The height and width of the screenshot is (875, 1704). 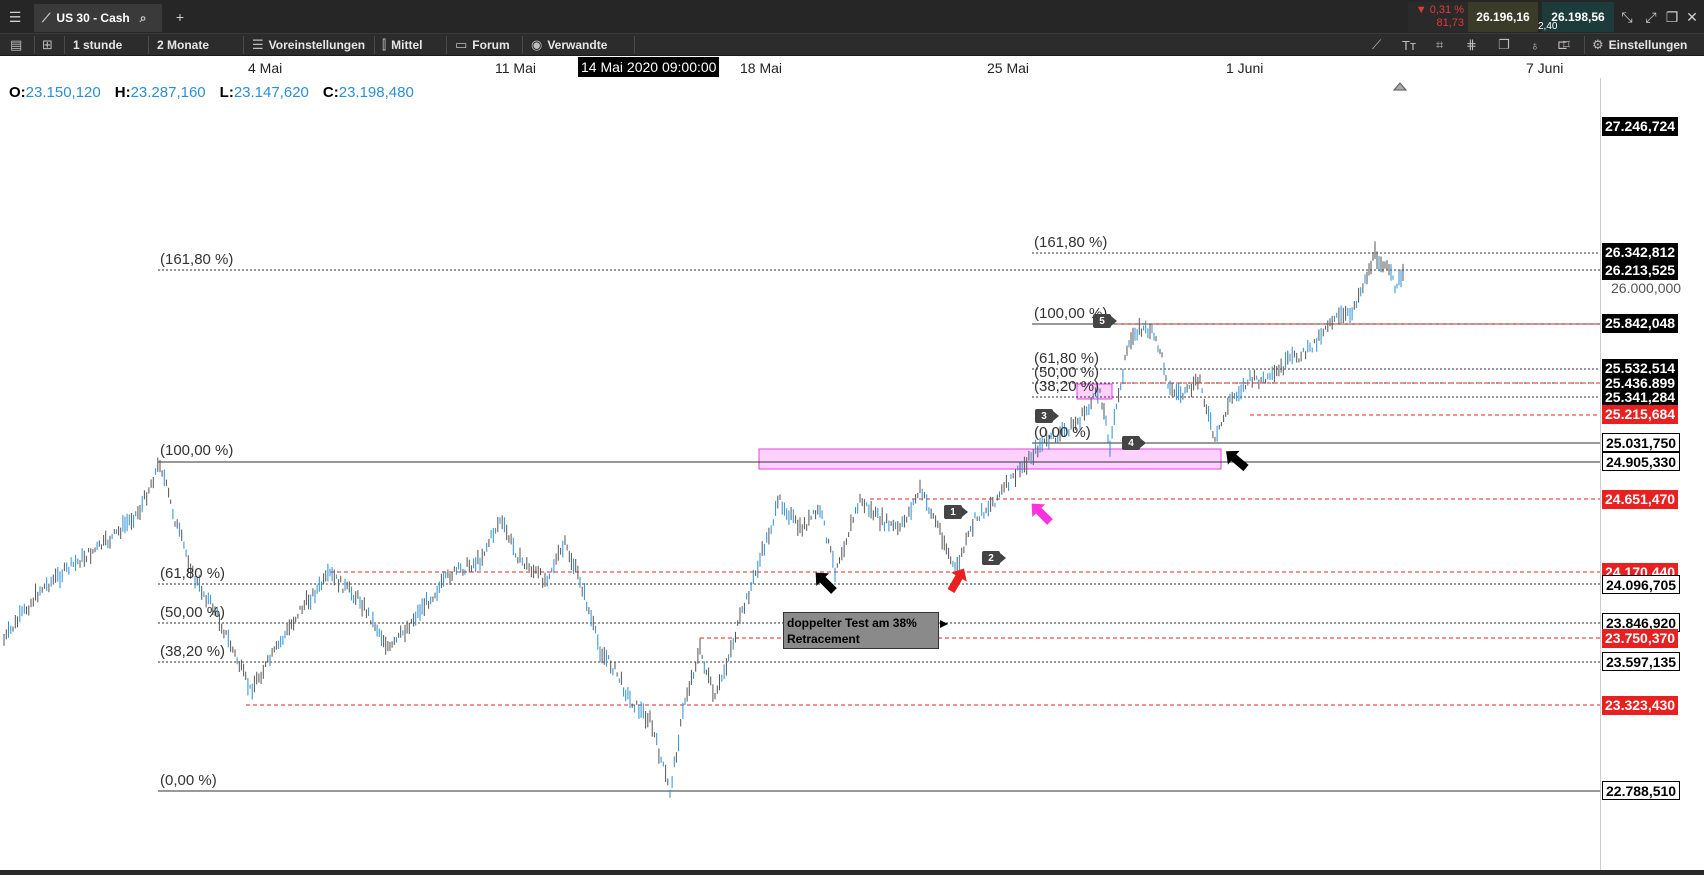 I want to click on annotation-line2: Retracement, so click(x=823, y=639).